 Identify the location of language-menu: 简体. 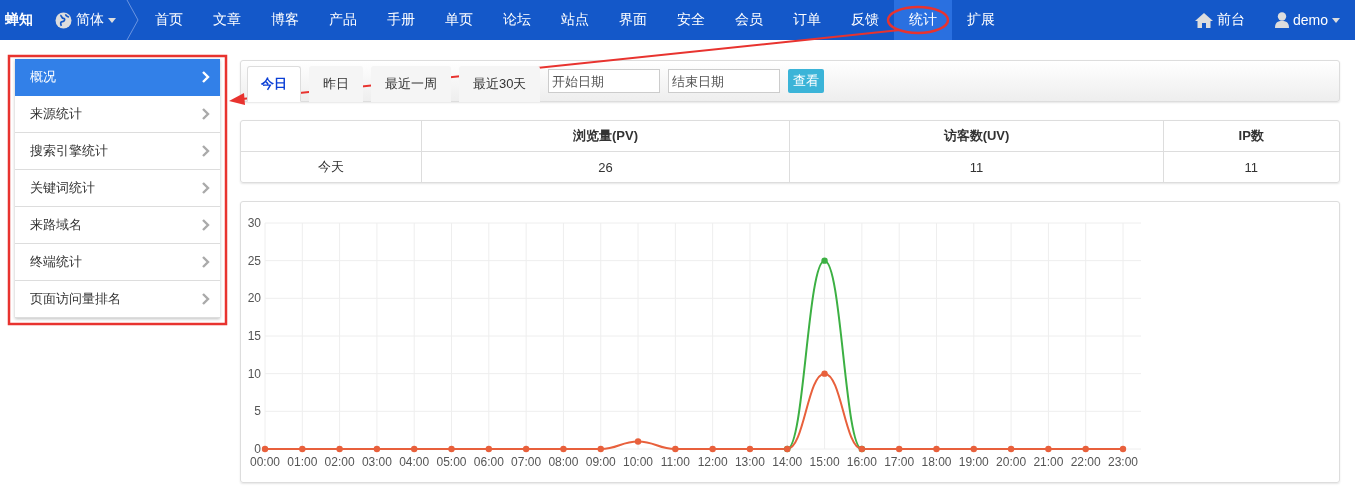
(85, 20).